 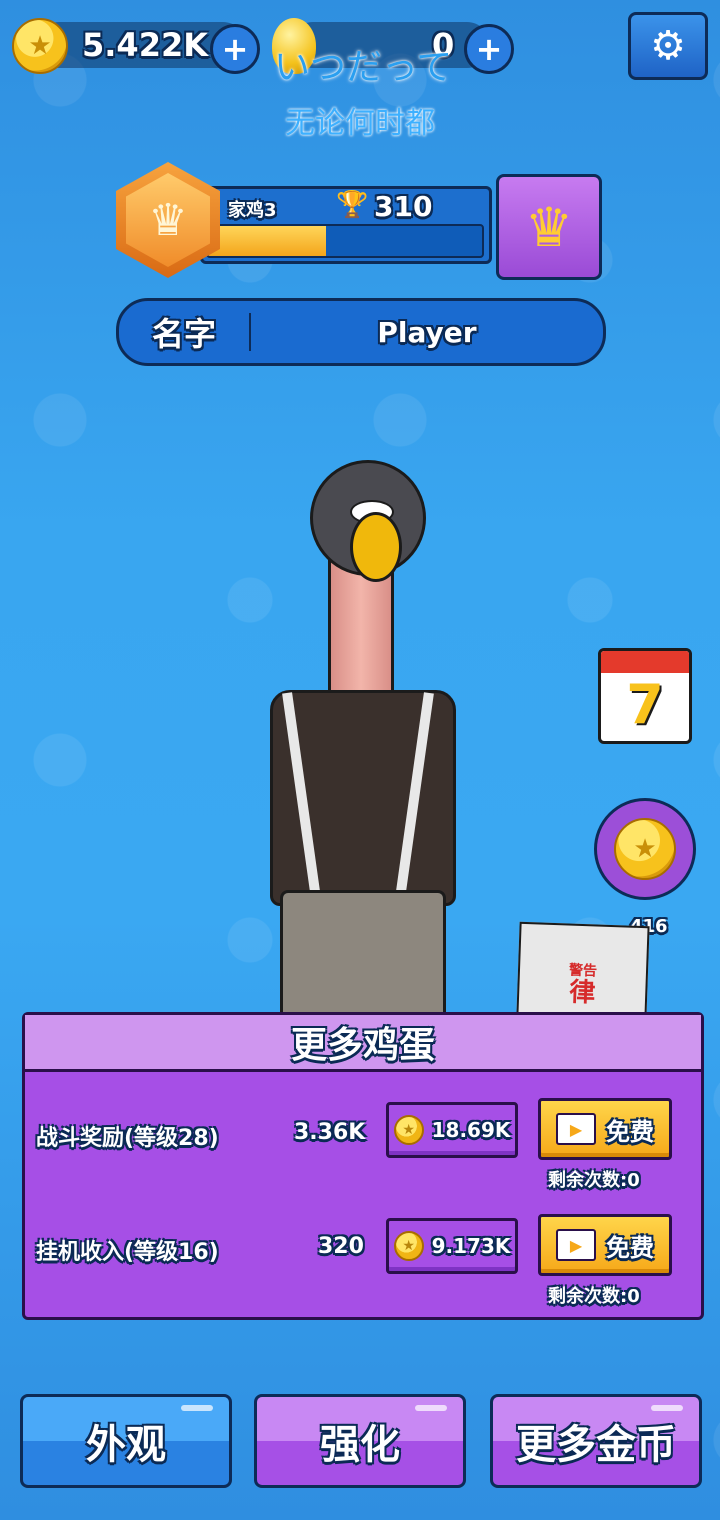 I want to click on row-label: 战斗奖励(等级28), so click(x=127, y=1138).